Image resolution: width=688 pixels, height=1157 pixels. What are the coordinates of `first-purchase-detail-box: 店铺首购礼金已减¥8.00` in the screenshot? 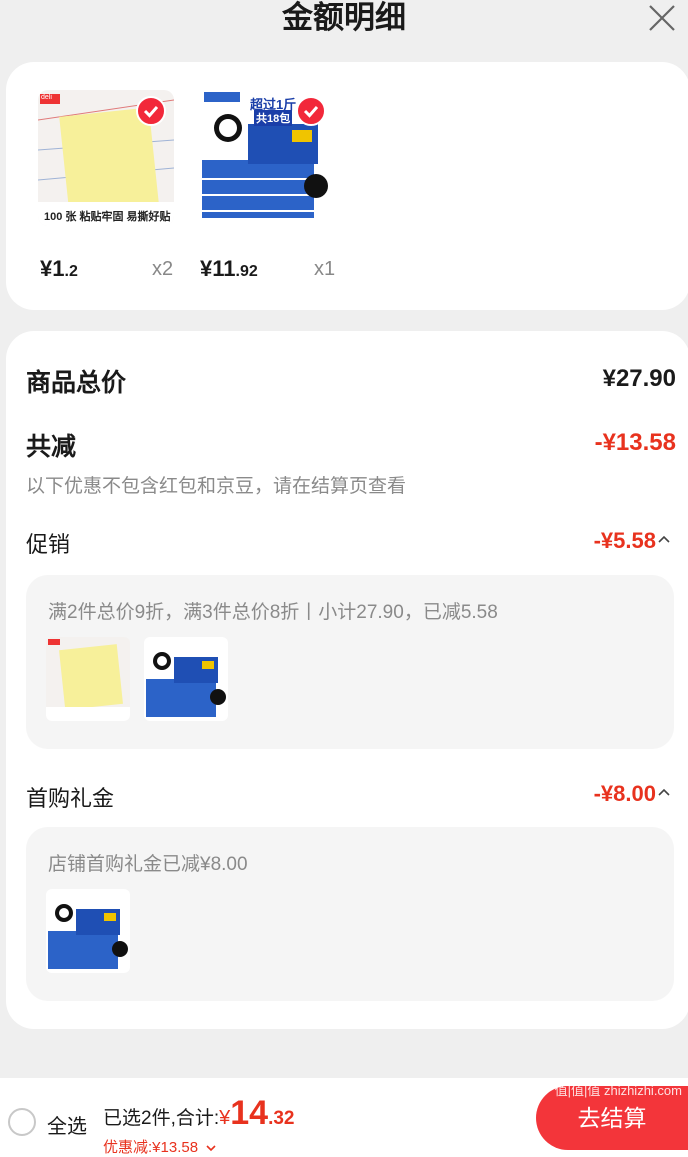 It's located at (350, 914).